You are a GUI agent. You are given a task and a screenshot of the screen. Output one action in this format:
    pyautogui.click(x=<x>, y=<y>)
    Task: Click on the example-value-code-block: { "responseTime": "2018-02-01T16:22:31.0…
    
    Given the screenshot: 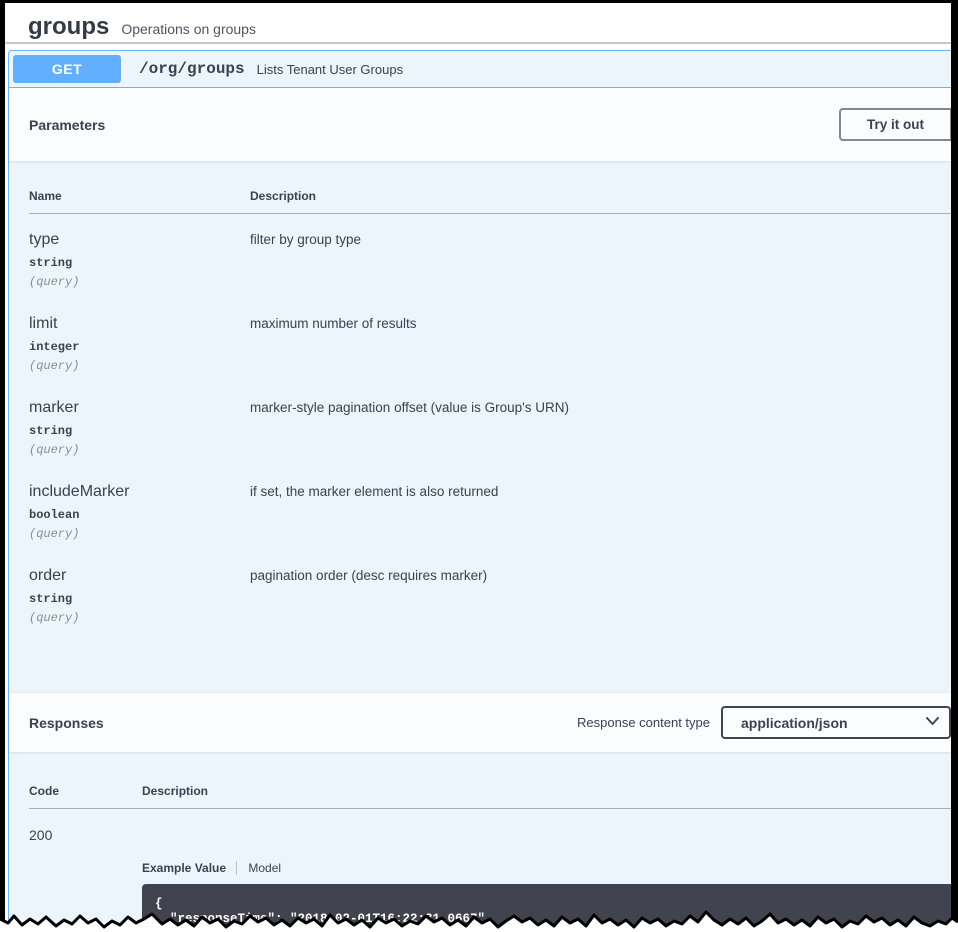 What is the action you would take?
    pyautogui.click(x=546, y=908)
    